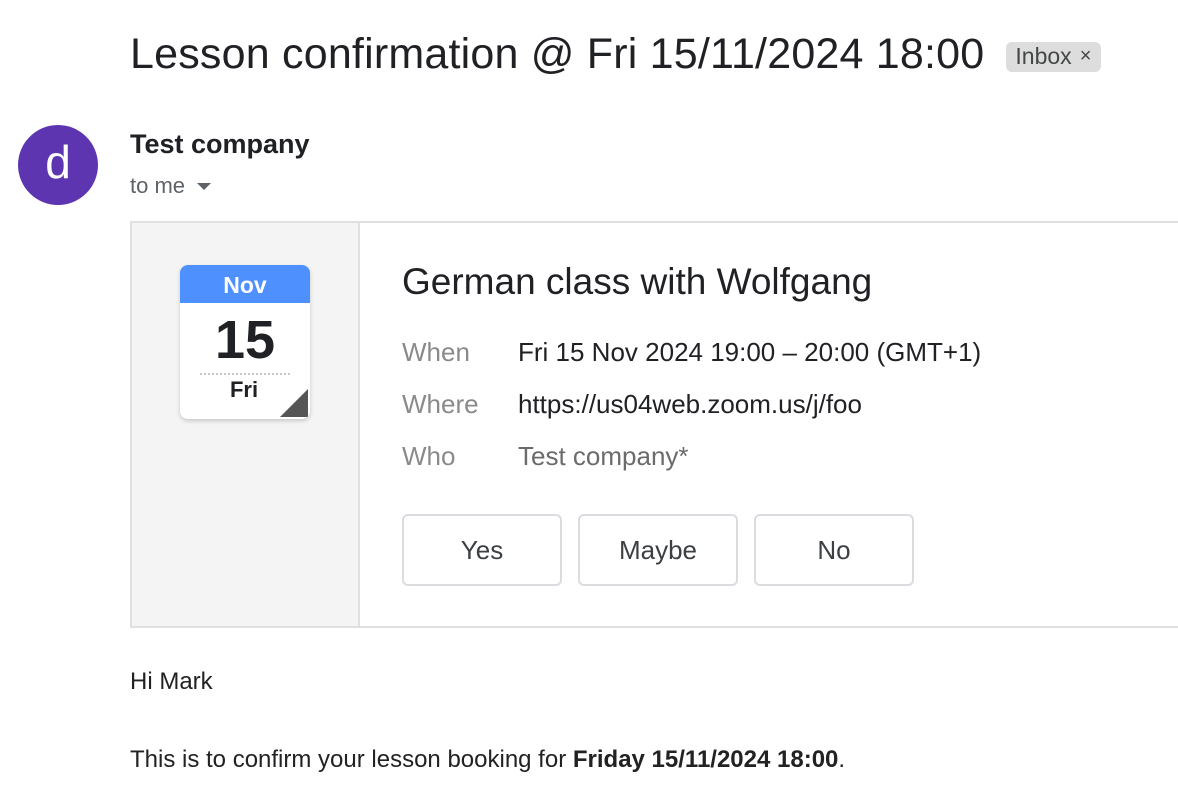  I want to click on detail-row-where: Where https://us04web.zoom.us/j/foo, so click(632, 404).